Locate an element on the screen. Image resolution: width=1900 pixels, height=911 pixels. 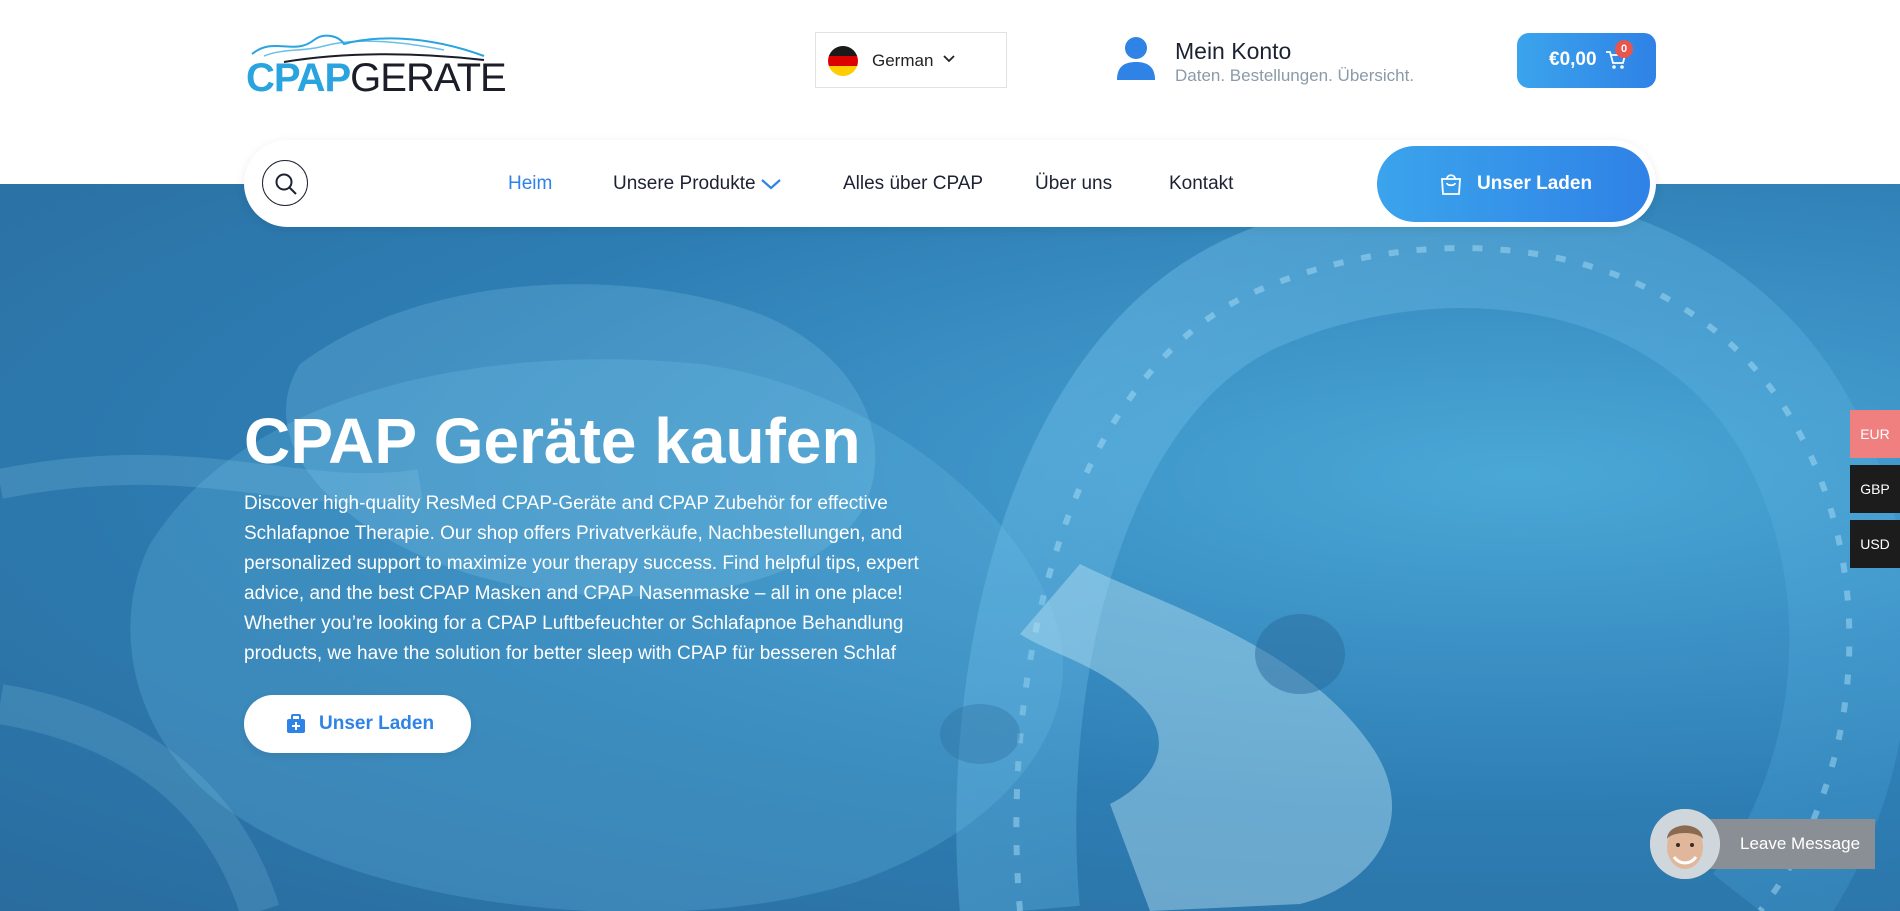
avatar-face-icon is located at coordinates (1685, 844).